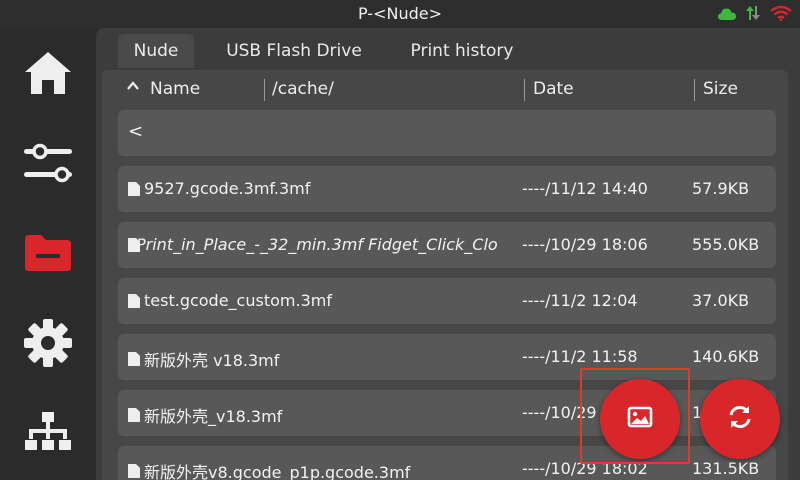 The width and height of the screenshot is (800, 480). I want to click on file-row: 新版外壳 v18.3mf ----/11/2 11:58 140.6KB, so click(447, 357).